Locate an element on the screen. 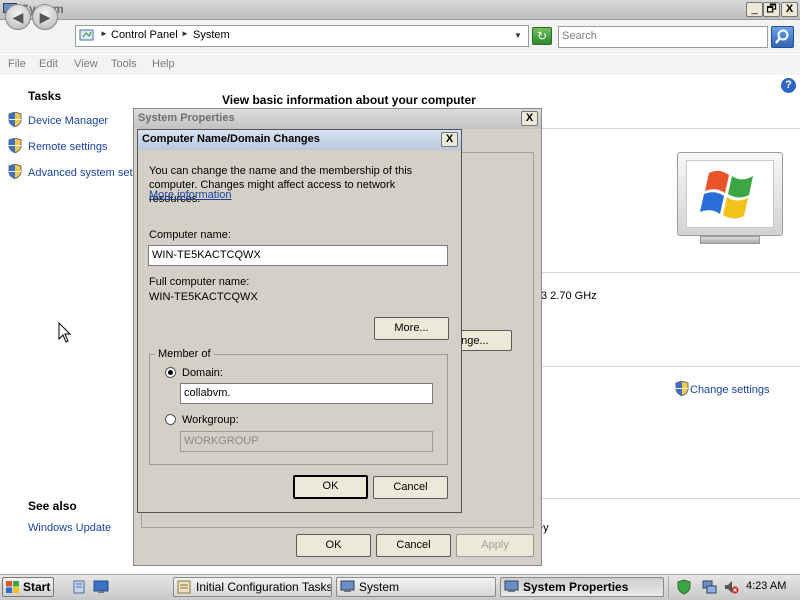 The height and width of the screenshot is (600, 800). change-settings-label: Change settings is located at coordinates (730, 390).